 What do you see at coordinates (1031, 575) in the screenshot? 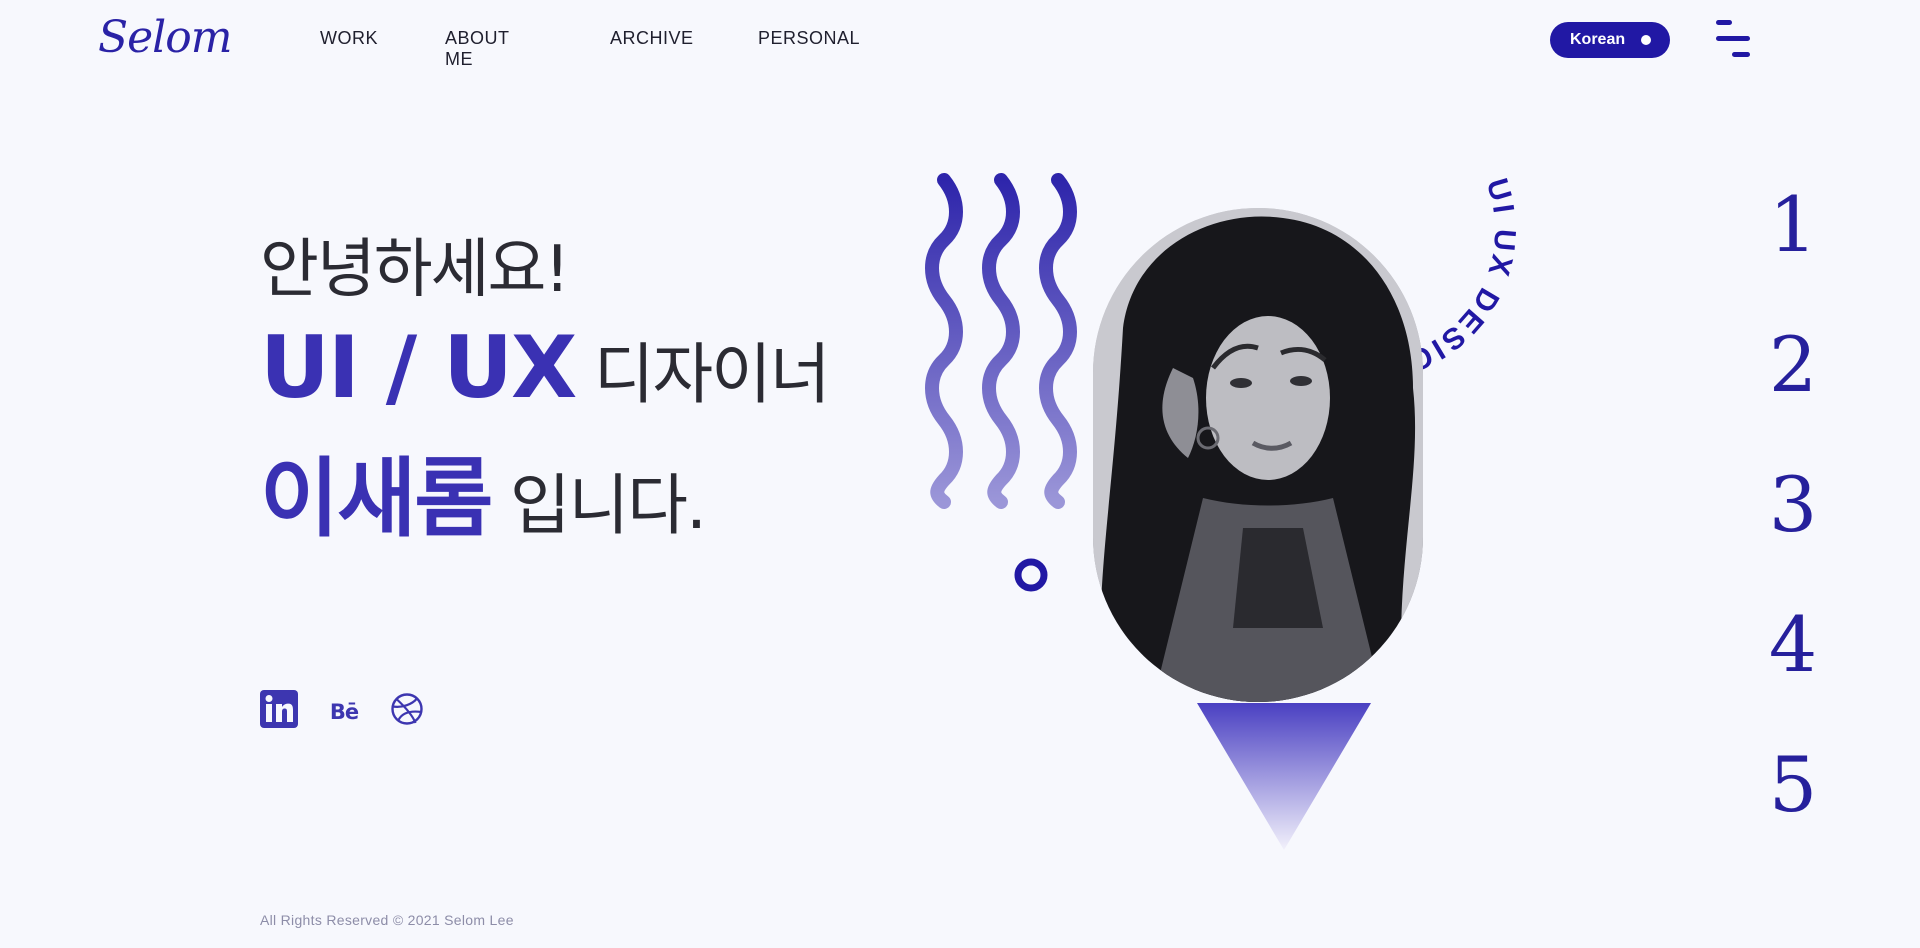
I see `ring-shape` at bounding box center [1031, 575].